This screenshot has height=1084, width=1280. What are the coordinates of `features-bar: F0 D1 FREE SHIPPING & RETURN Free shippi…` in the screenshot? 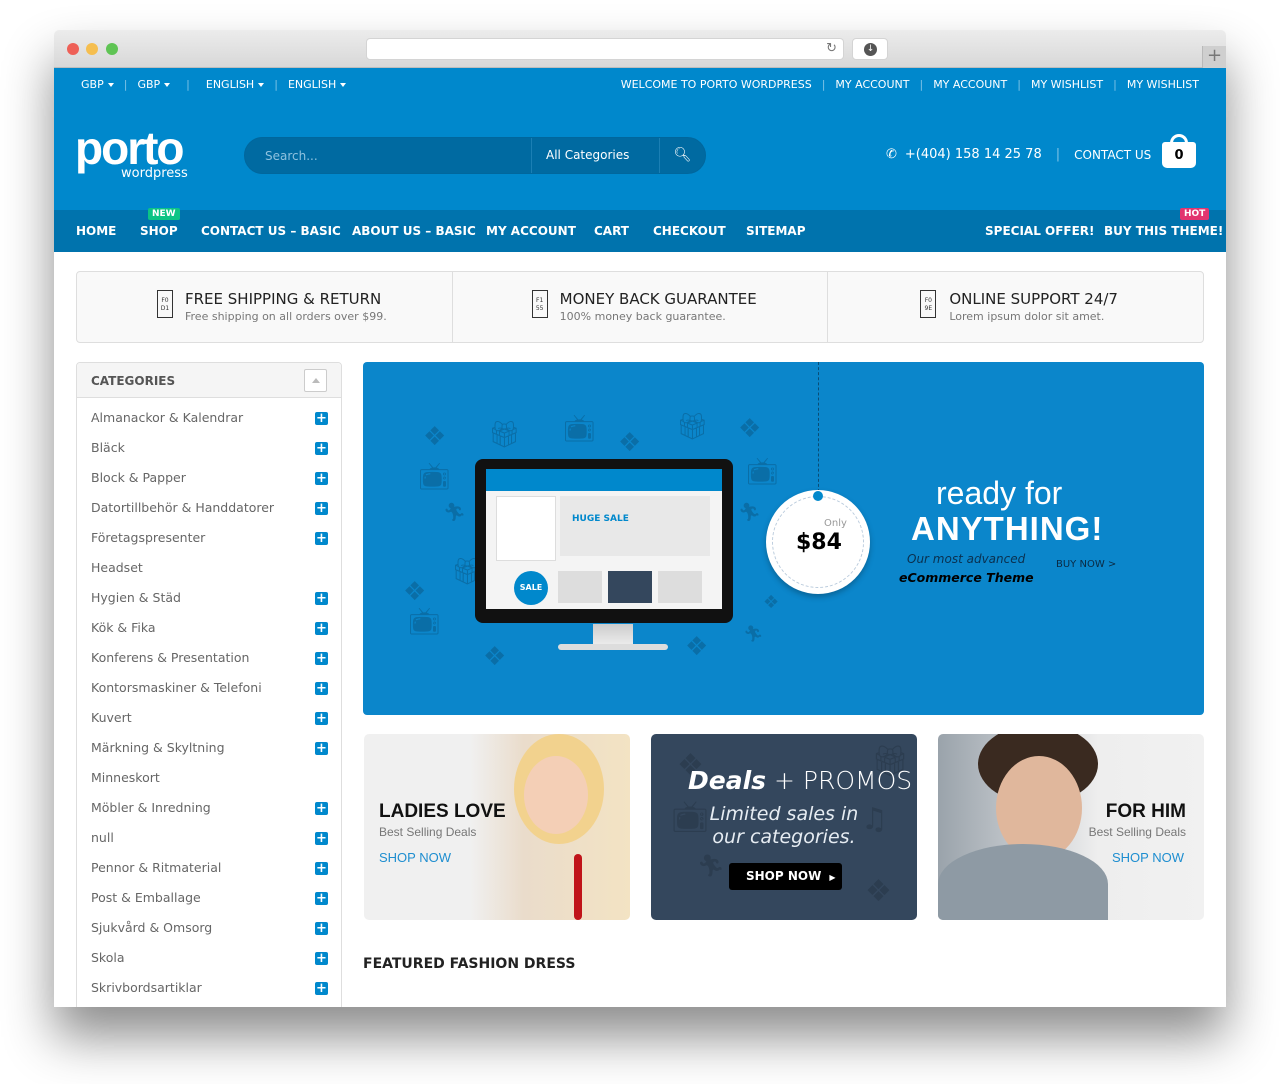 It's located at (640, 307).